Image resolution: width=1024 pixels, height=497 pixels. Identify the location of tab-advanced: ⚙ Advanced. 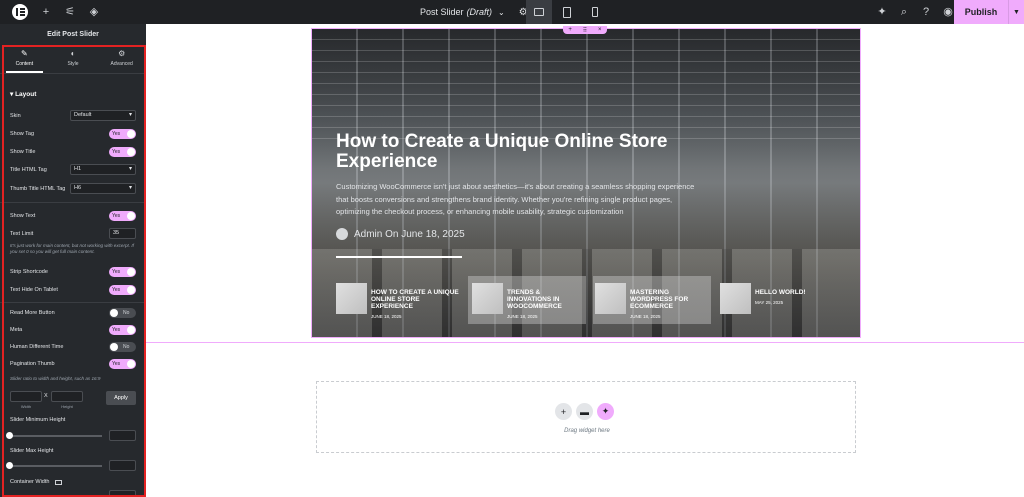
(121, 58).